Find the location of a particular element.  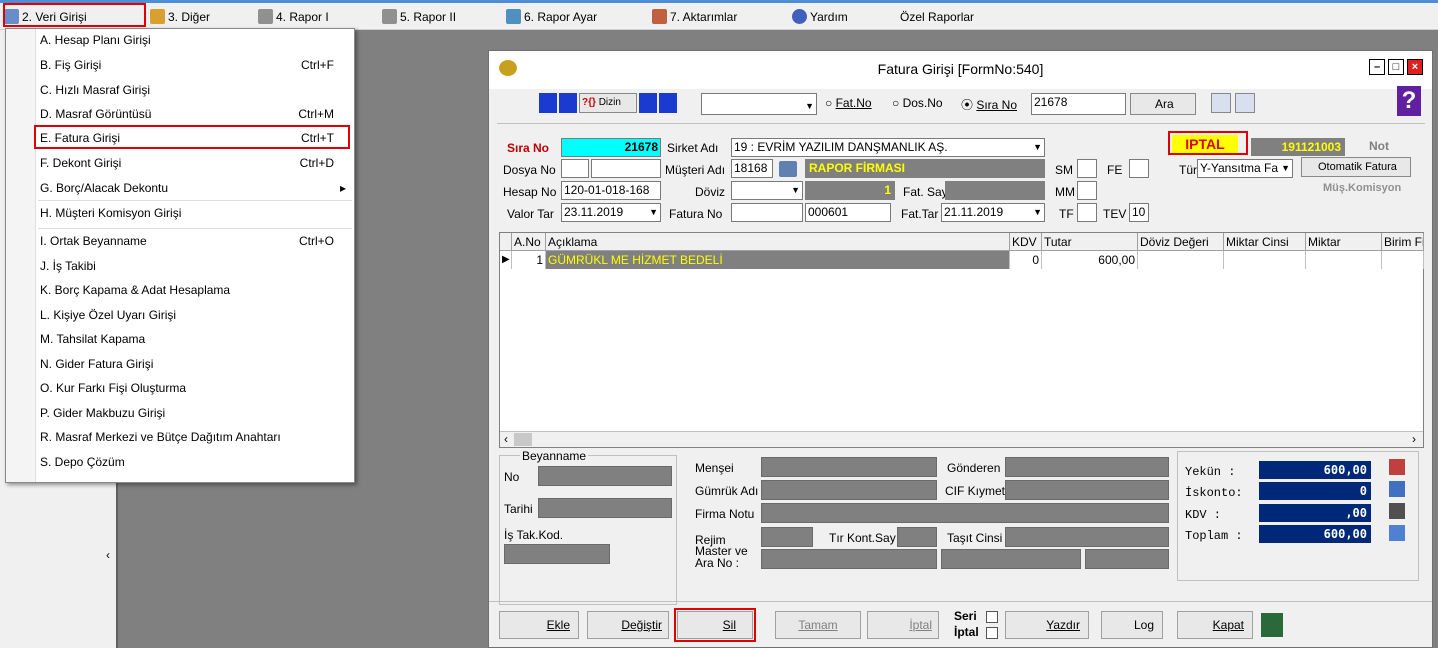

menu-item: F. Dekont Girişi Ctrl+D is located at coordinates (195, 163).